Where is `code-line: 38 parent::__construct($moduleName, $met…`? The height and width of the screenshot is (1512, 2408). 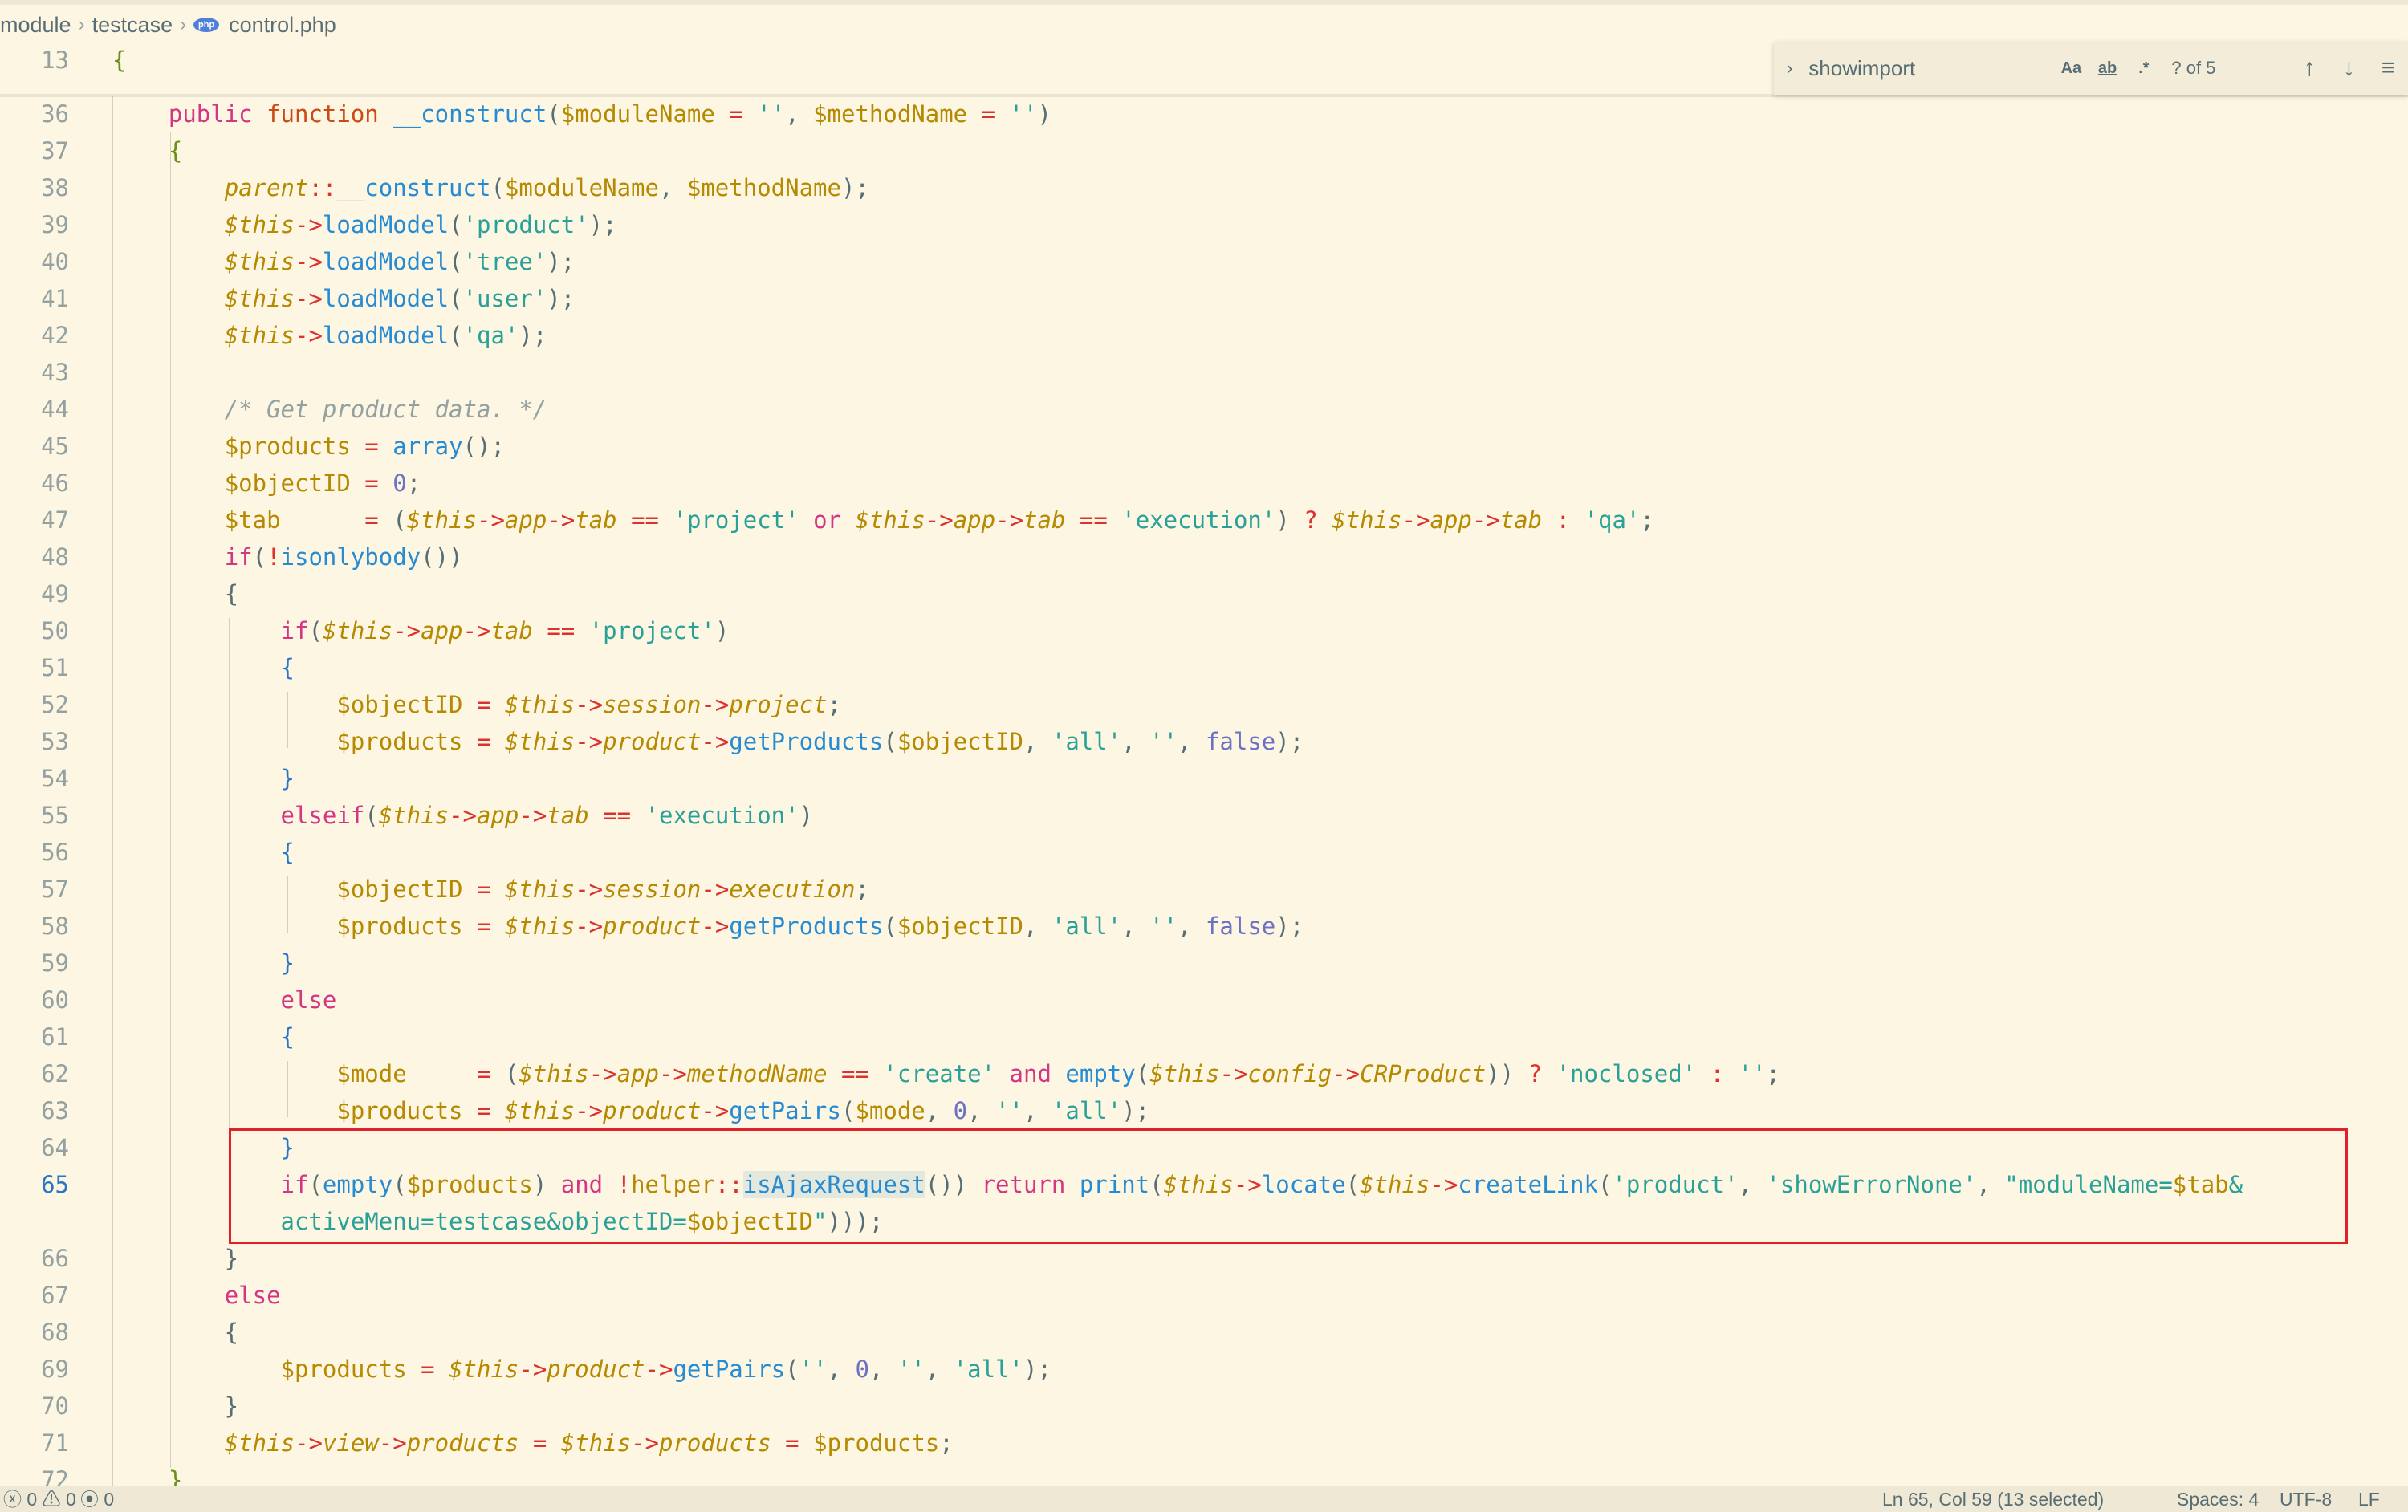
code-line: 38 parent::__construct($moduleName, $met… is located at coordinates (1204, 187).